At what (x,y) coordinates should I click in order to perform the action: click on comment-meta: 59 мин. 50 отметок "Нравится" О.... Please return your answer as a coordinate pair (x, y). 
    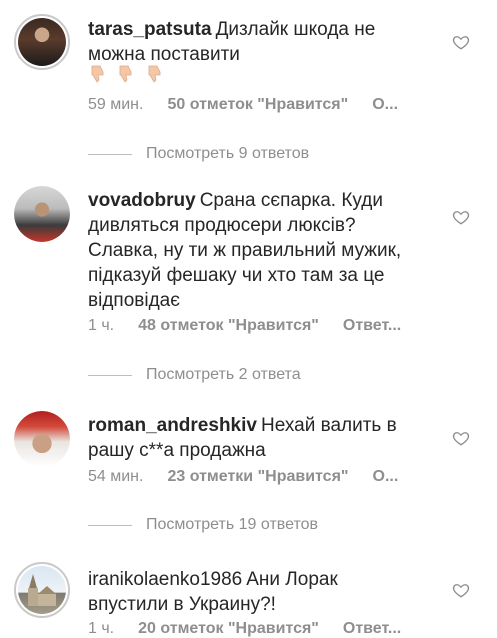
    Looking at the image, I should click on (243, 105).